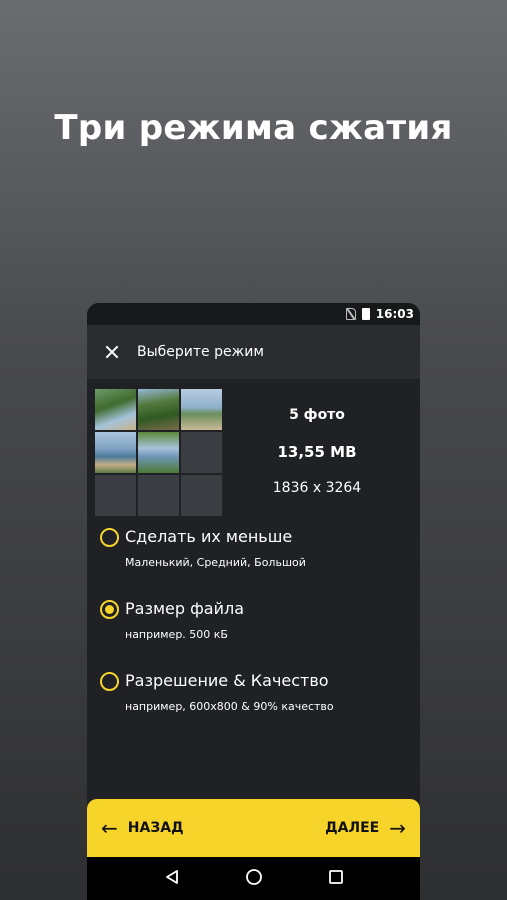 This screenshot has height=900, width=507. I want to click on next-label: ДАЛЕЕ, so click(352, 828).